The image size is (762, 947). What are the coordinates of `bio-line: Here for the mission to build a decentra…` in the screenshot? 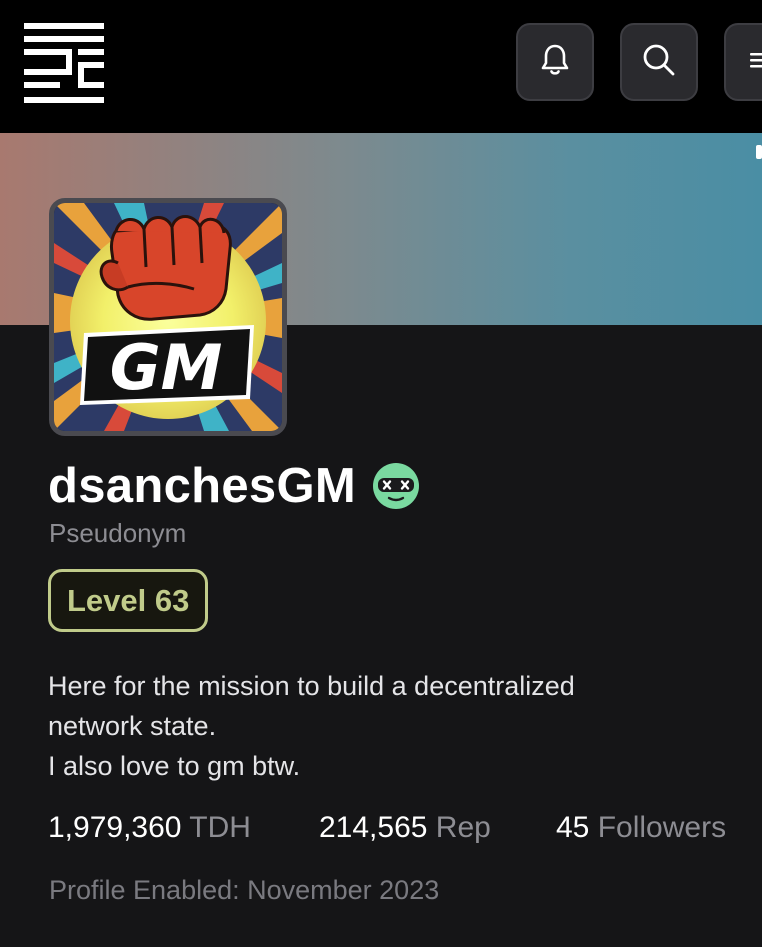 It's located at (311, 686).